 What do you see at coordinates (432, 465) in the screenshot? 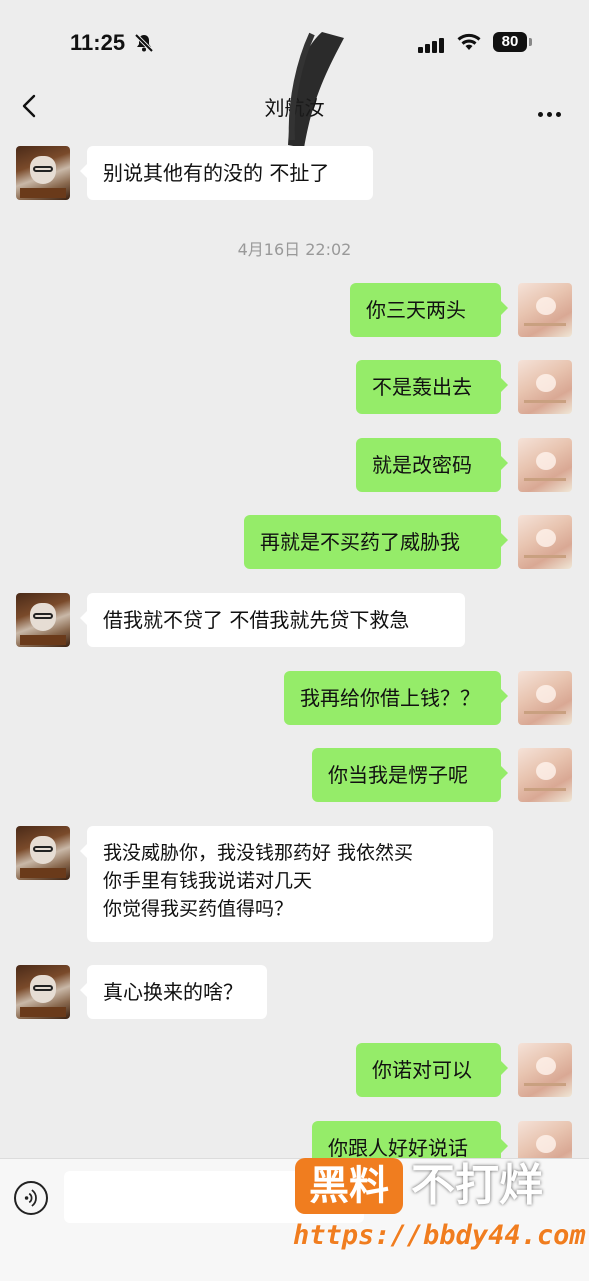
I see `outgoing-message-bubble: 就是改密码` at bounding box center [432, 465].